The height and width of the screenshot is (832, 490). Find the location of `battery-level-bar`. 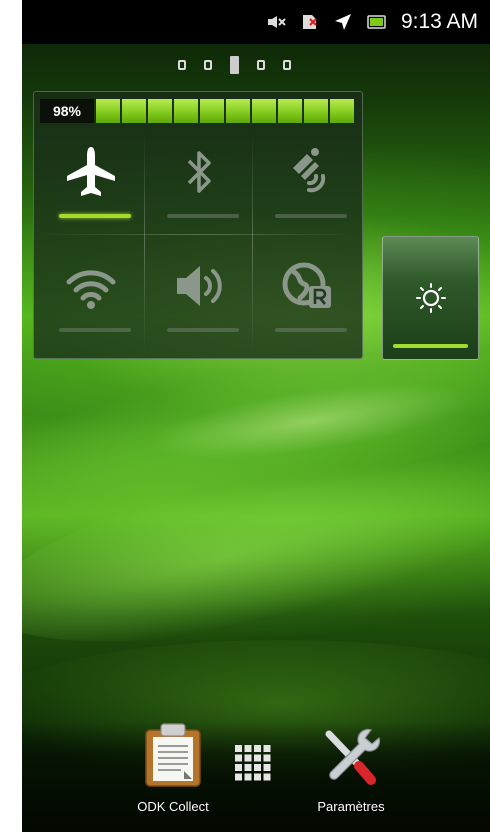

battery-level-bar is located at coordinates (224, 111).